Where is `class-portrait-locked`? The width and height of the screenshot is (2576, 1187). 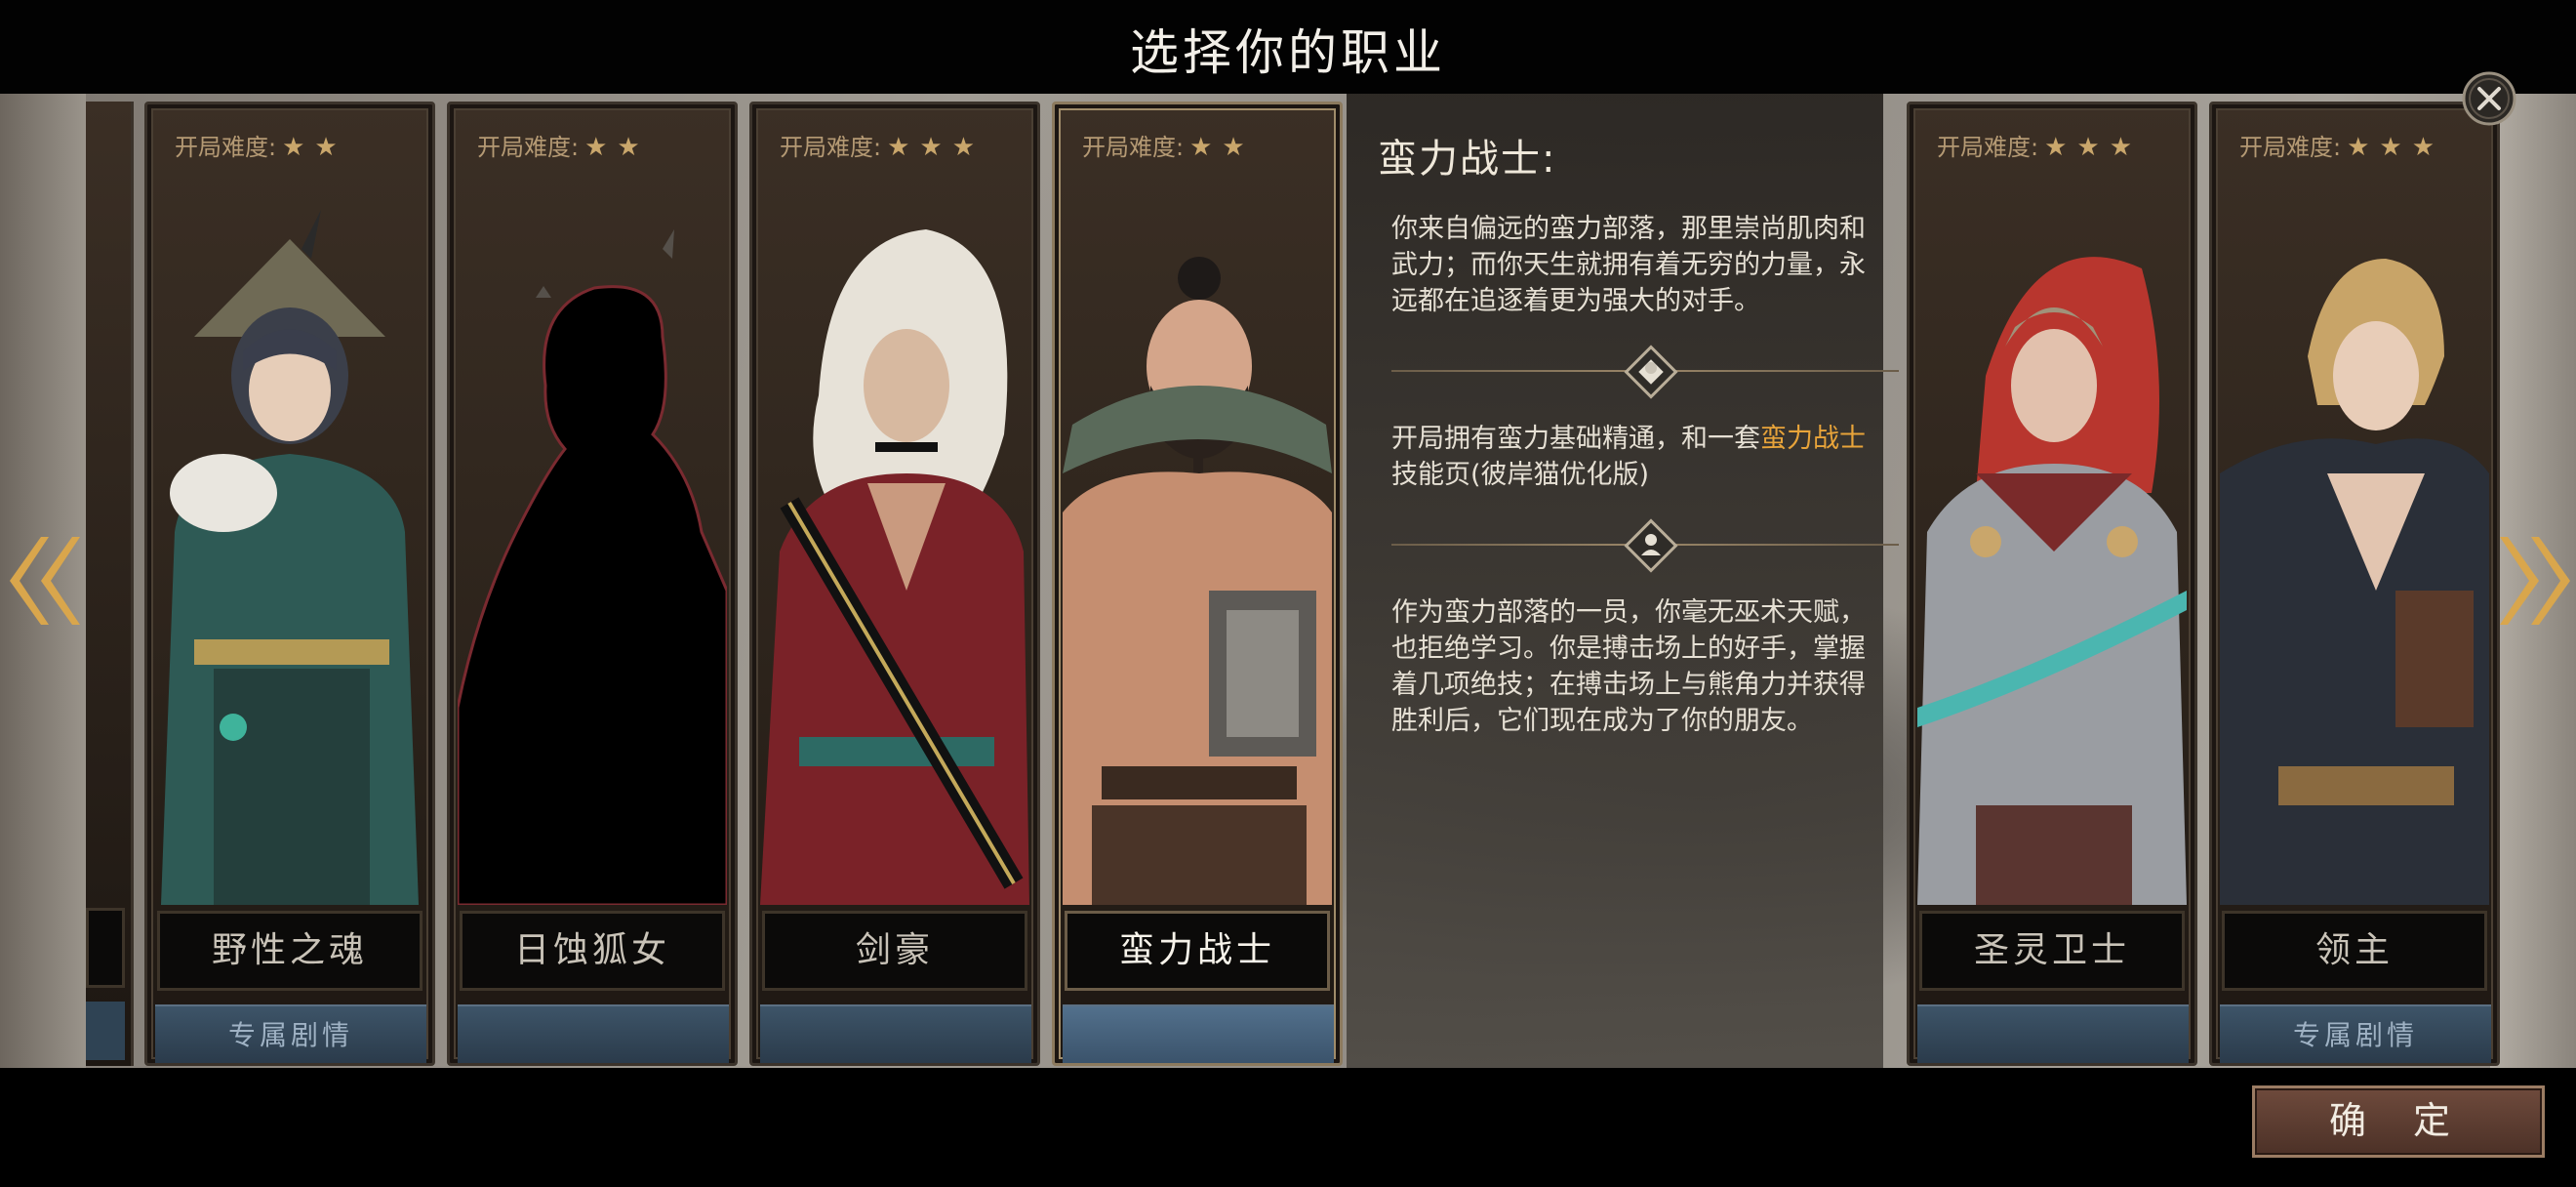 class-portrait-locked is located at coordinates (592, 543).